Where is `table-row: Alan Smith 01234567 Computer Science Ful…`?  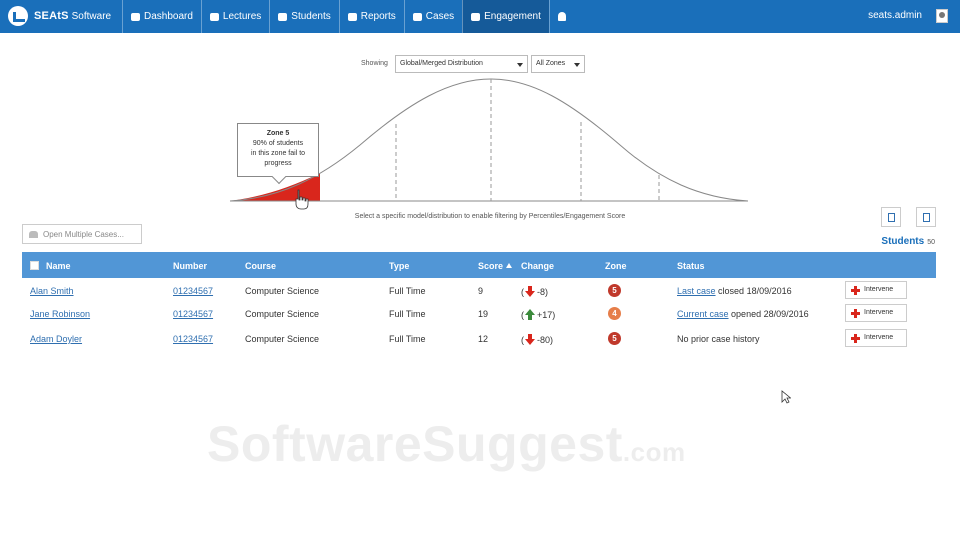
table-row: Alan Smith 01234567 Computer Science Ful… is located at coordinates (479, 292).